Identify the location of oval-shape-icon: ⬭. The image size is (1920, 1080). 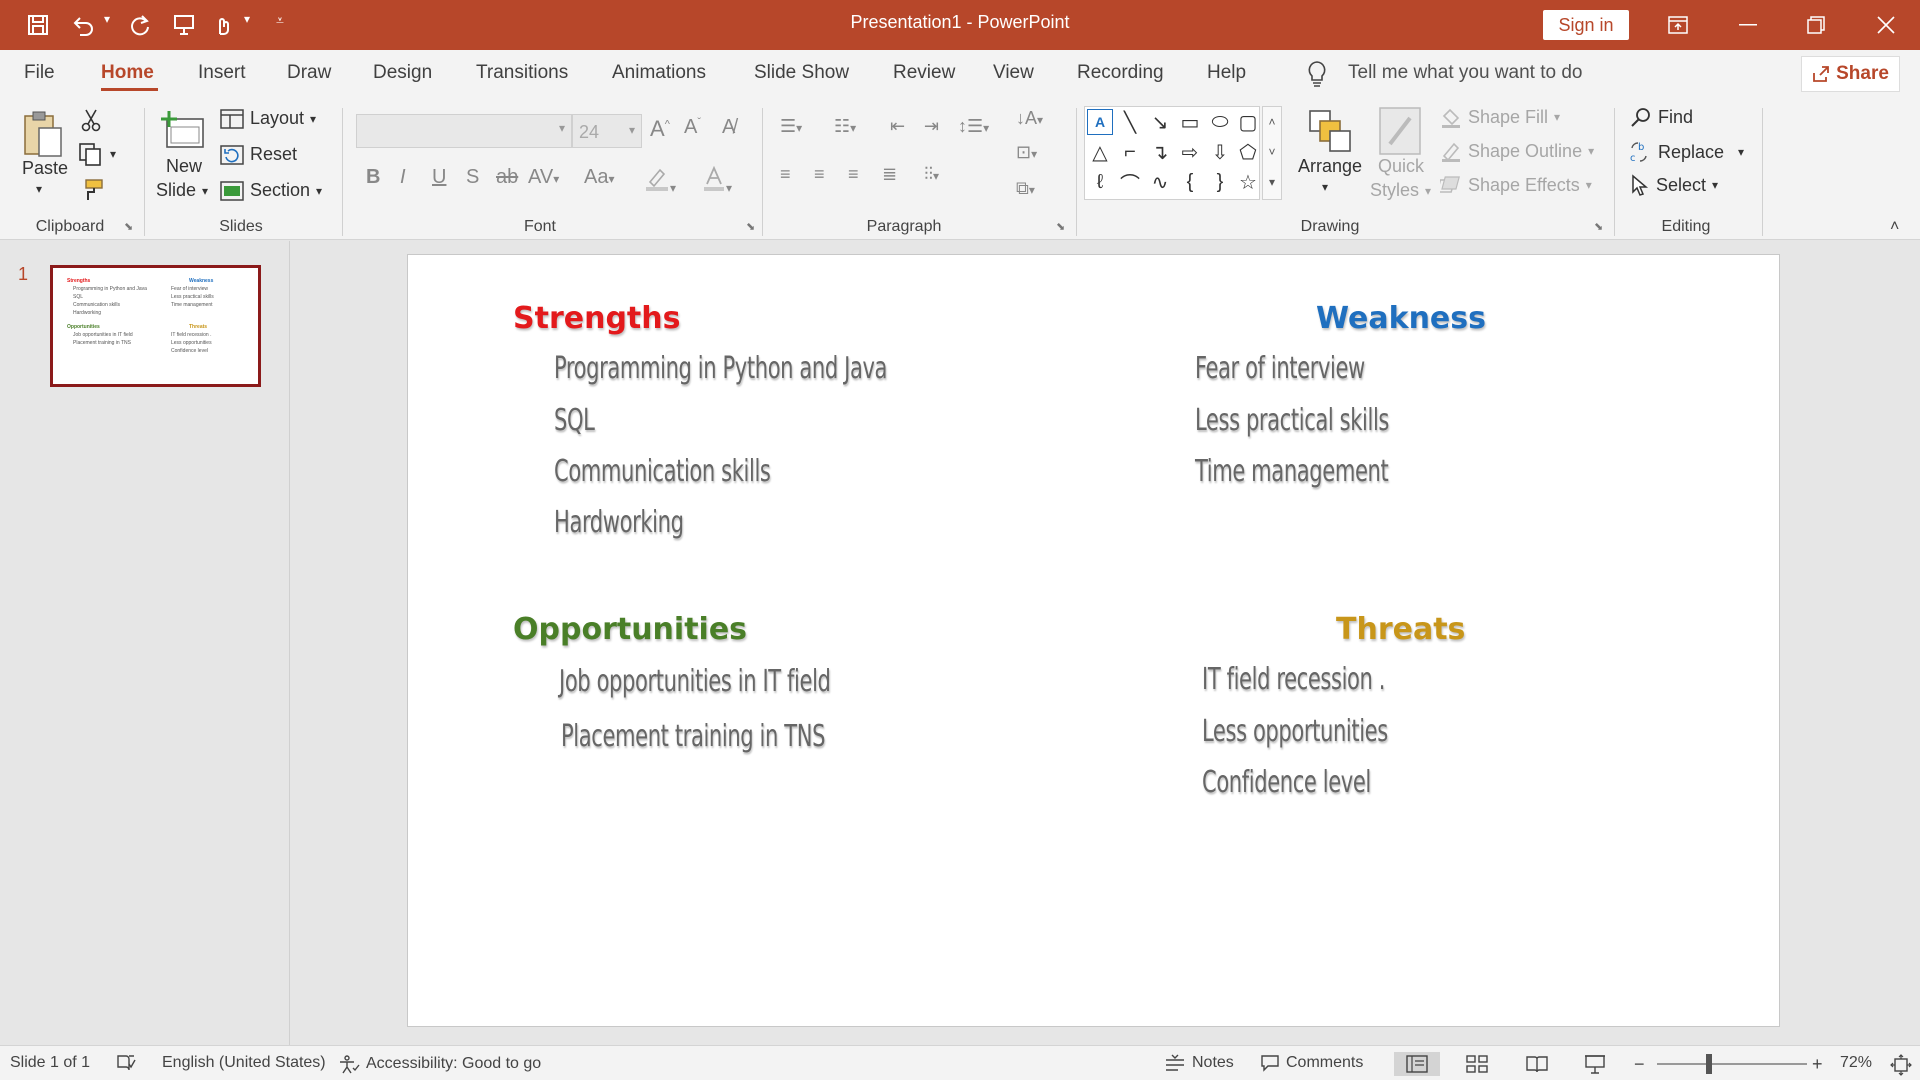
(1220, 122).